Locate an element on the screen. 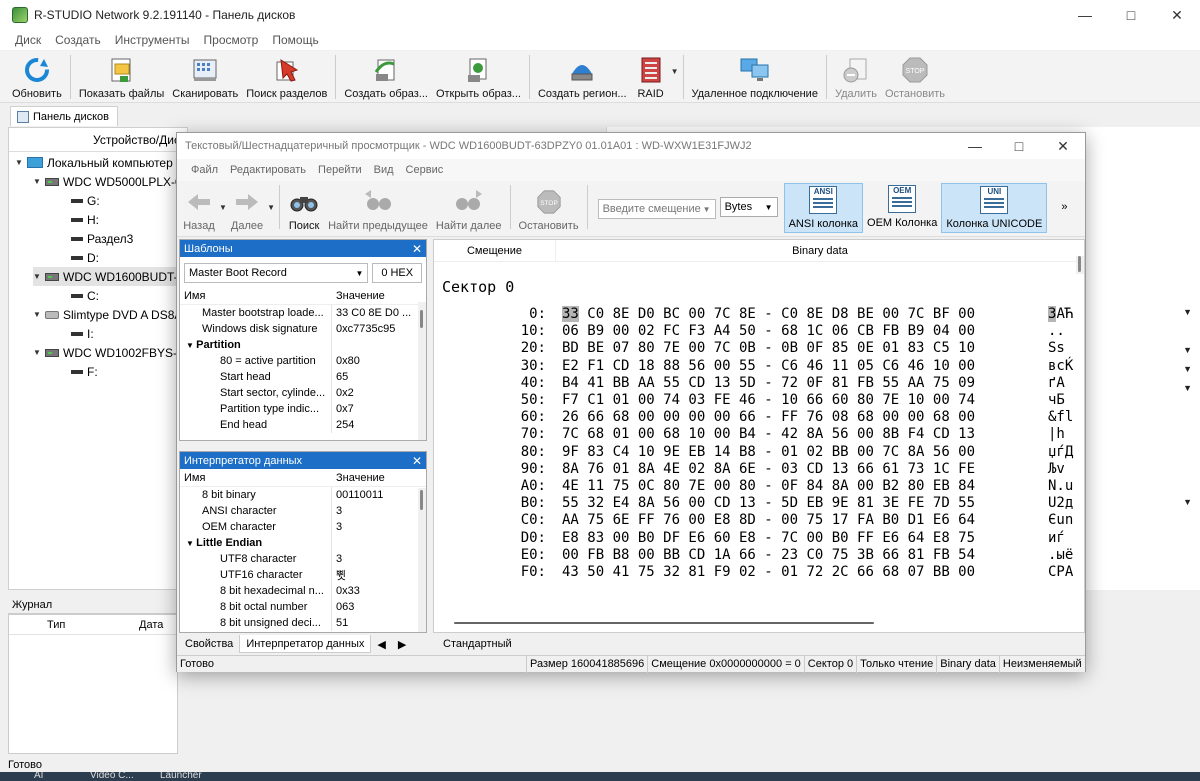  hex-bytes-first-half: 8A 76 01 8A 4E 02 8A 6E is located at coordinates (659, 469).